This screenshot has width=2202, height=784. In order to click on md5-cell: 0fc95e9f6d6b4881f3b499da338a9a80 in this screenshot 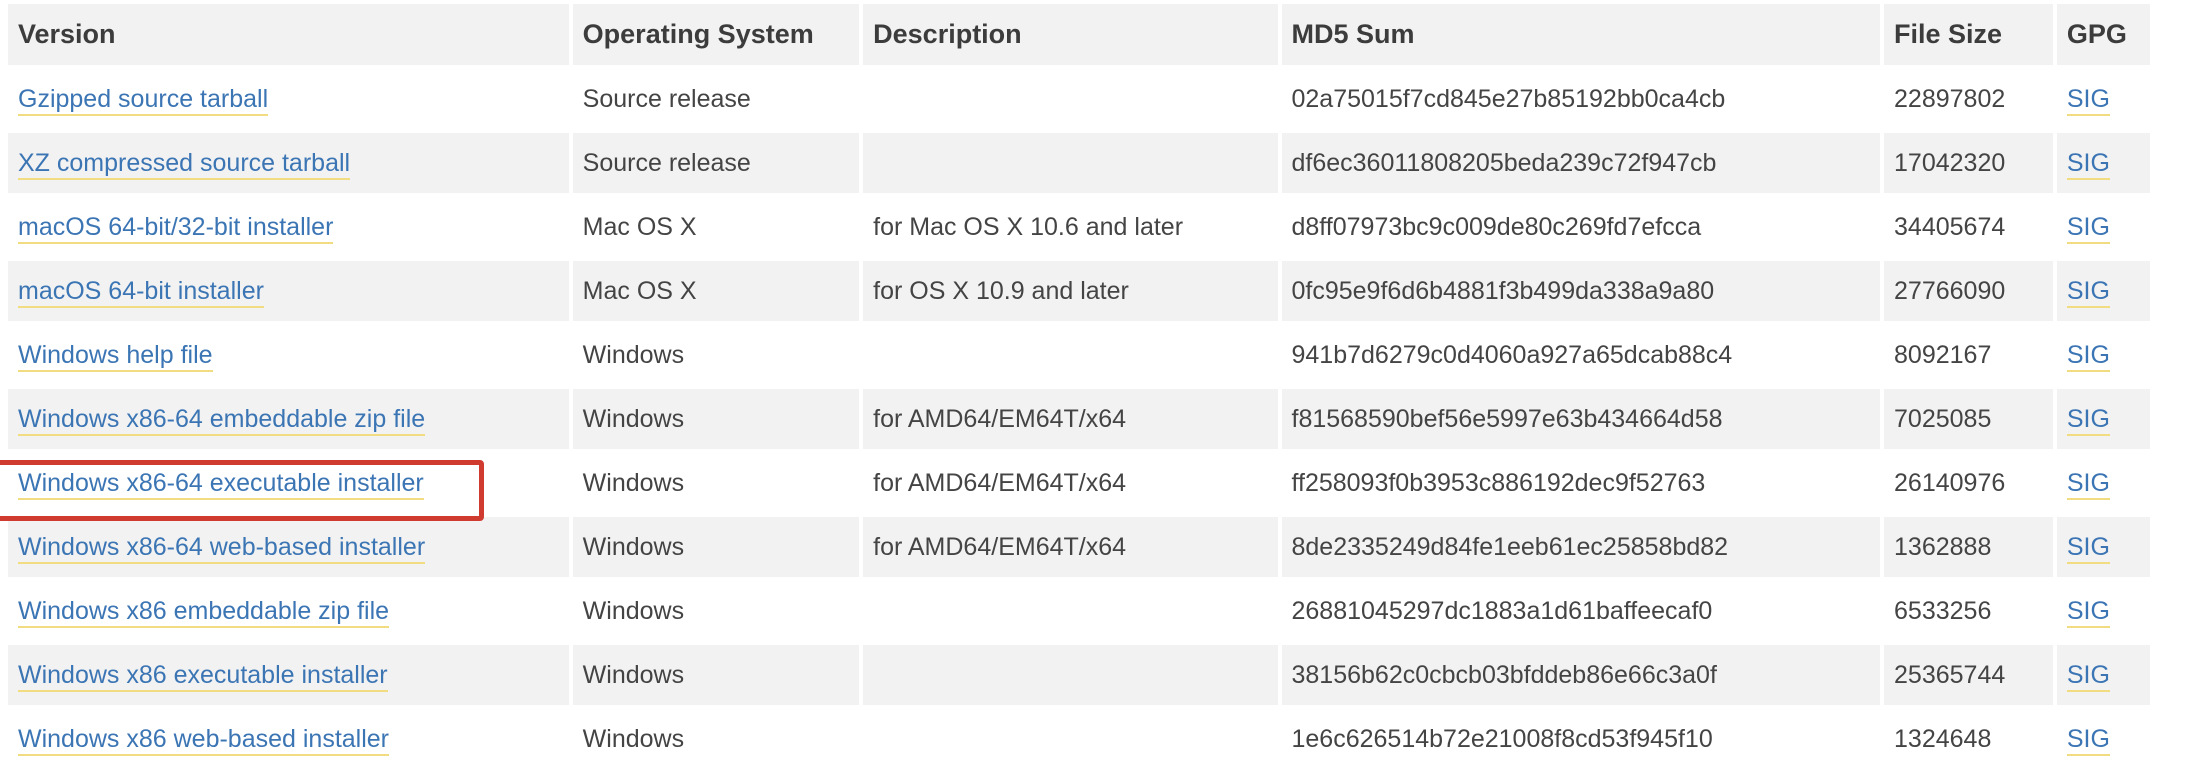, I will do `click(1581, 291)`.